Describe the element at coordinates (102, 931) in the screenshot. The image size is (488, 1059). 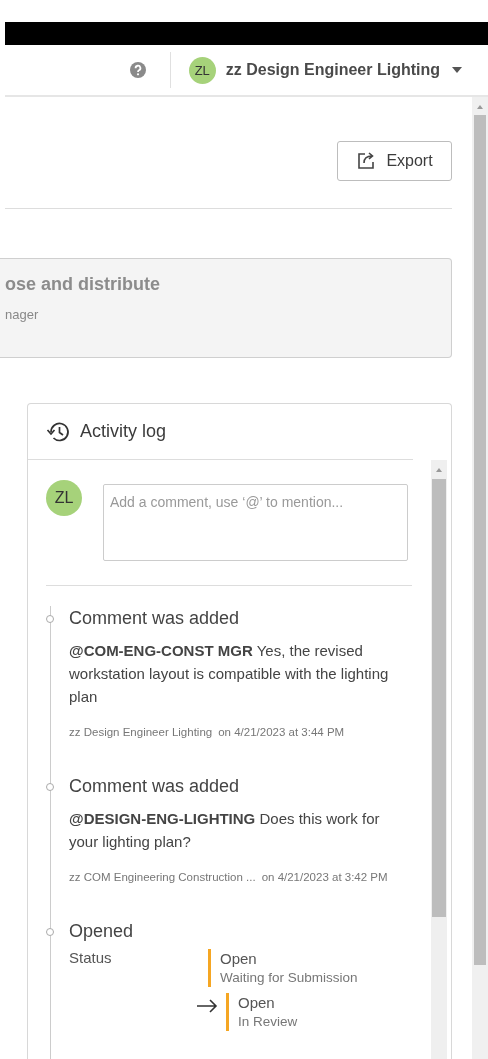
I see `entry-title: Opened` at that location.